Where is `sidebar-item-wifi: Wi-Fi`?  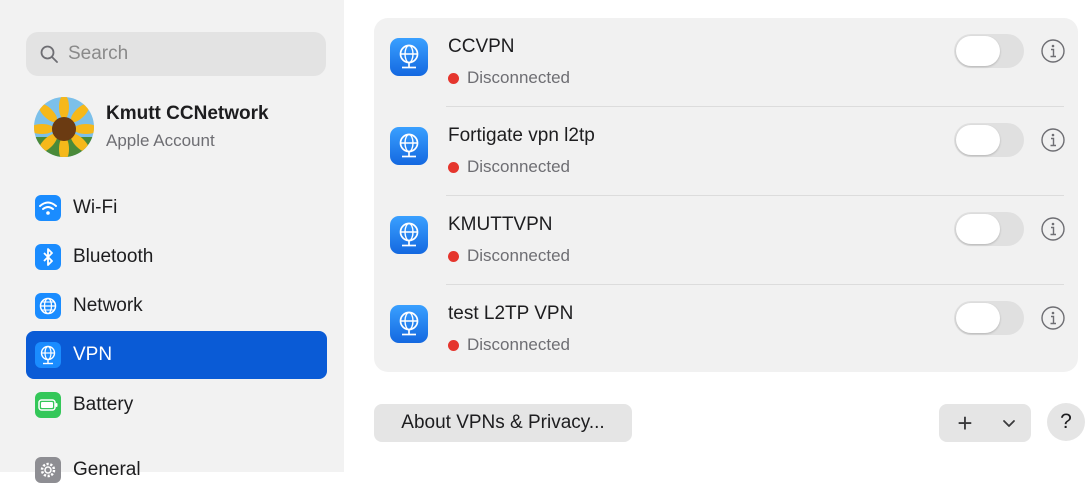 sidebar-item-wifi: Wi-Fi is located at coordinates (176, 208).